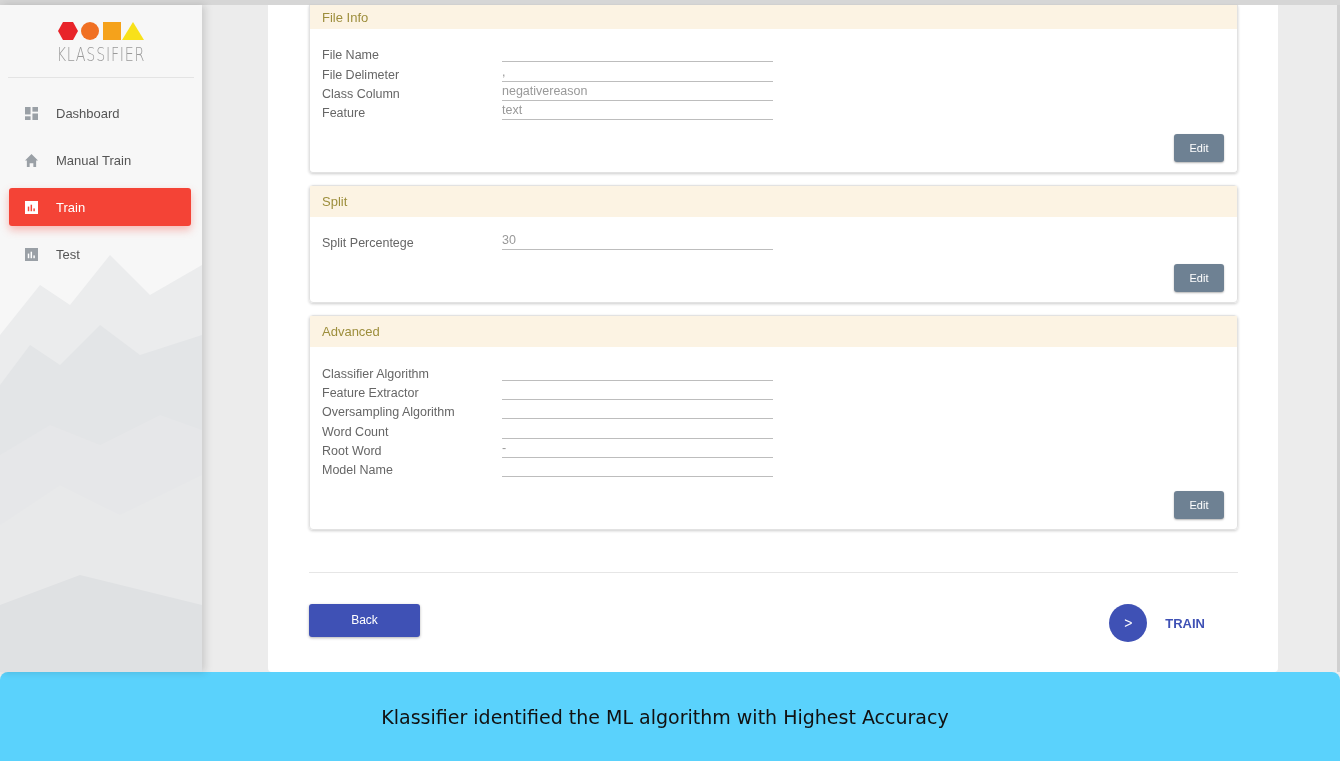  Describe the element at coordinates (351, 332) in the screenshot. I see `section-title: Advanced` at that location.